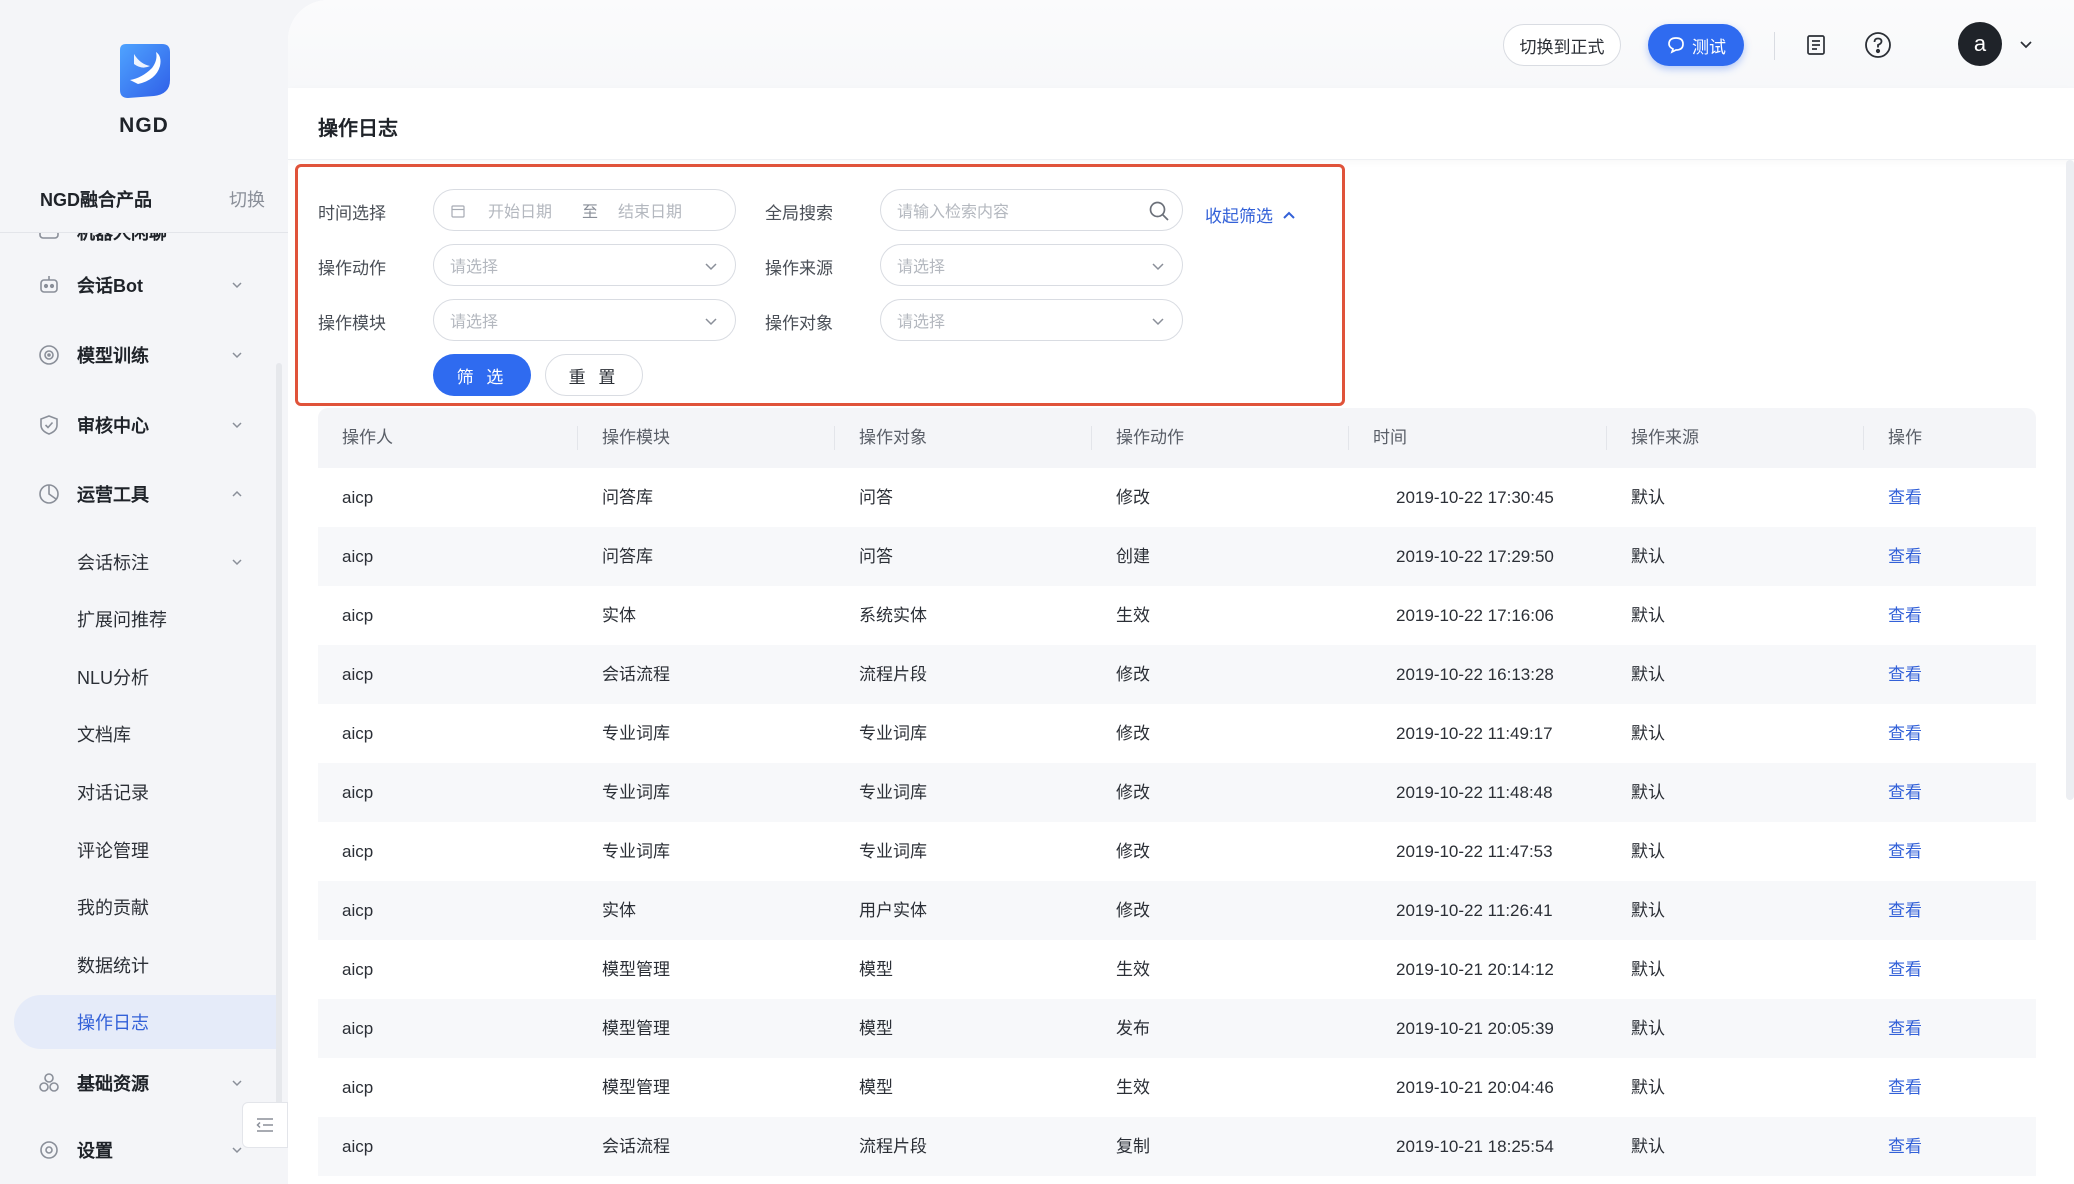  Describe the element at coordinates (584, 210) in the screenshot. I see `date-range-picker: 开始日期 至 结束日期` at that location.